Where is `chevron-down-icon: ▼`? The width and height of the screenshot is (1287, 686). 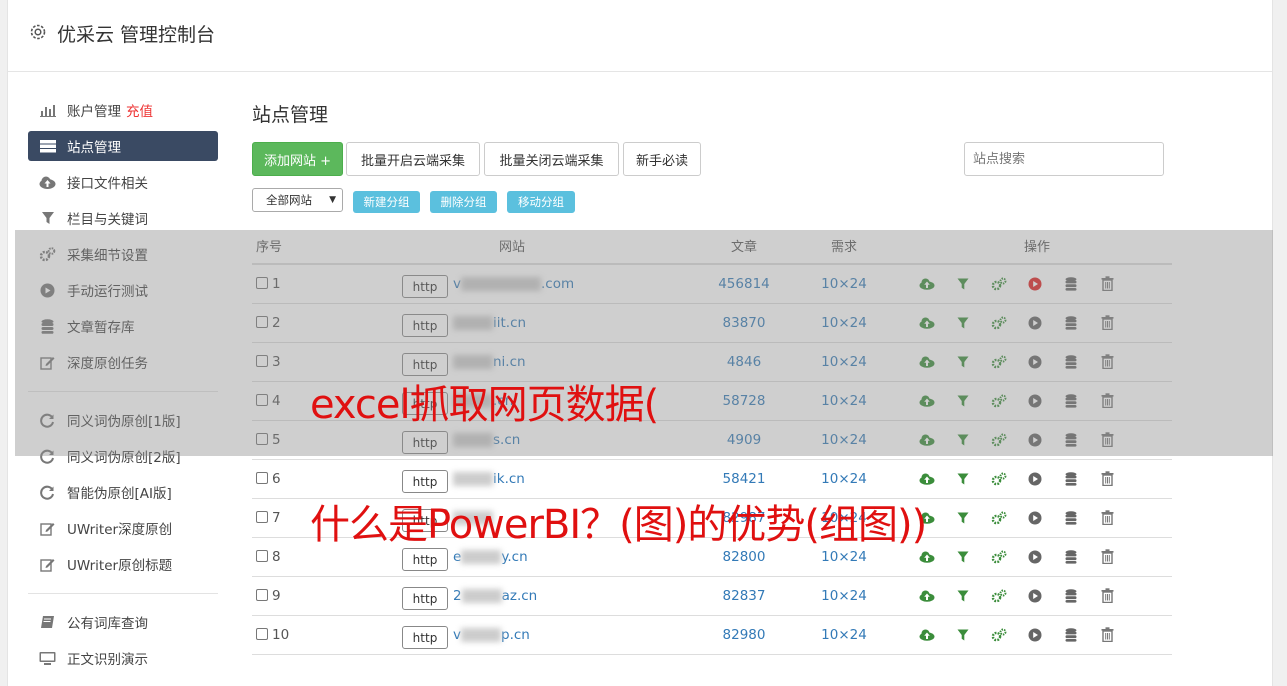
chevron-down-icon: ▼ is located at coordinates (332, 200).